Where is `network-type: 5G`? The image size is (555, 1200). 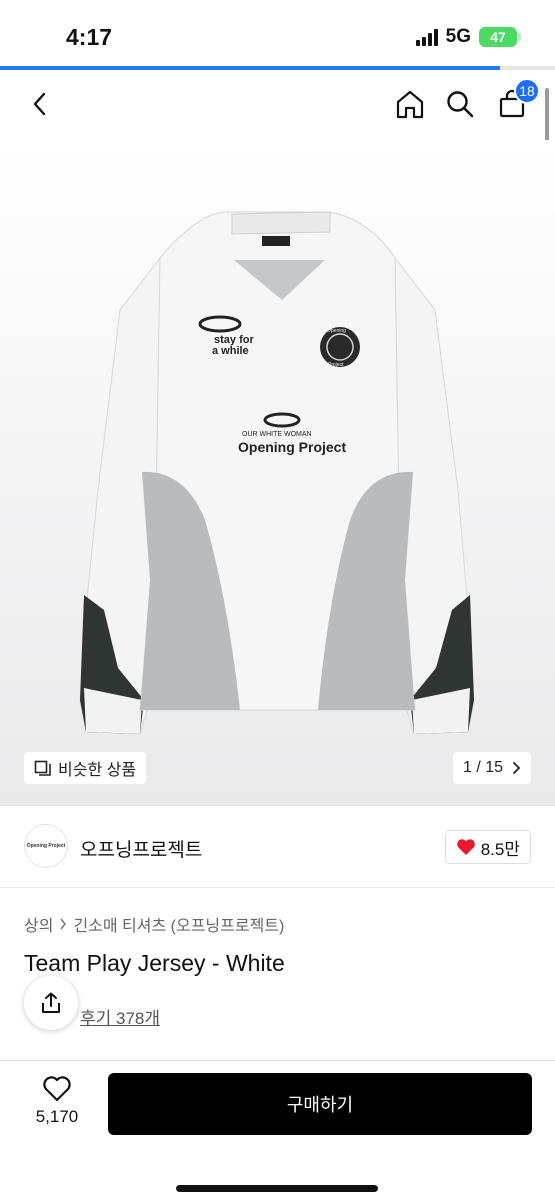 network-type: 5G is located at coordinates (458, 36).